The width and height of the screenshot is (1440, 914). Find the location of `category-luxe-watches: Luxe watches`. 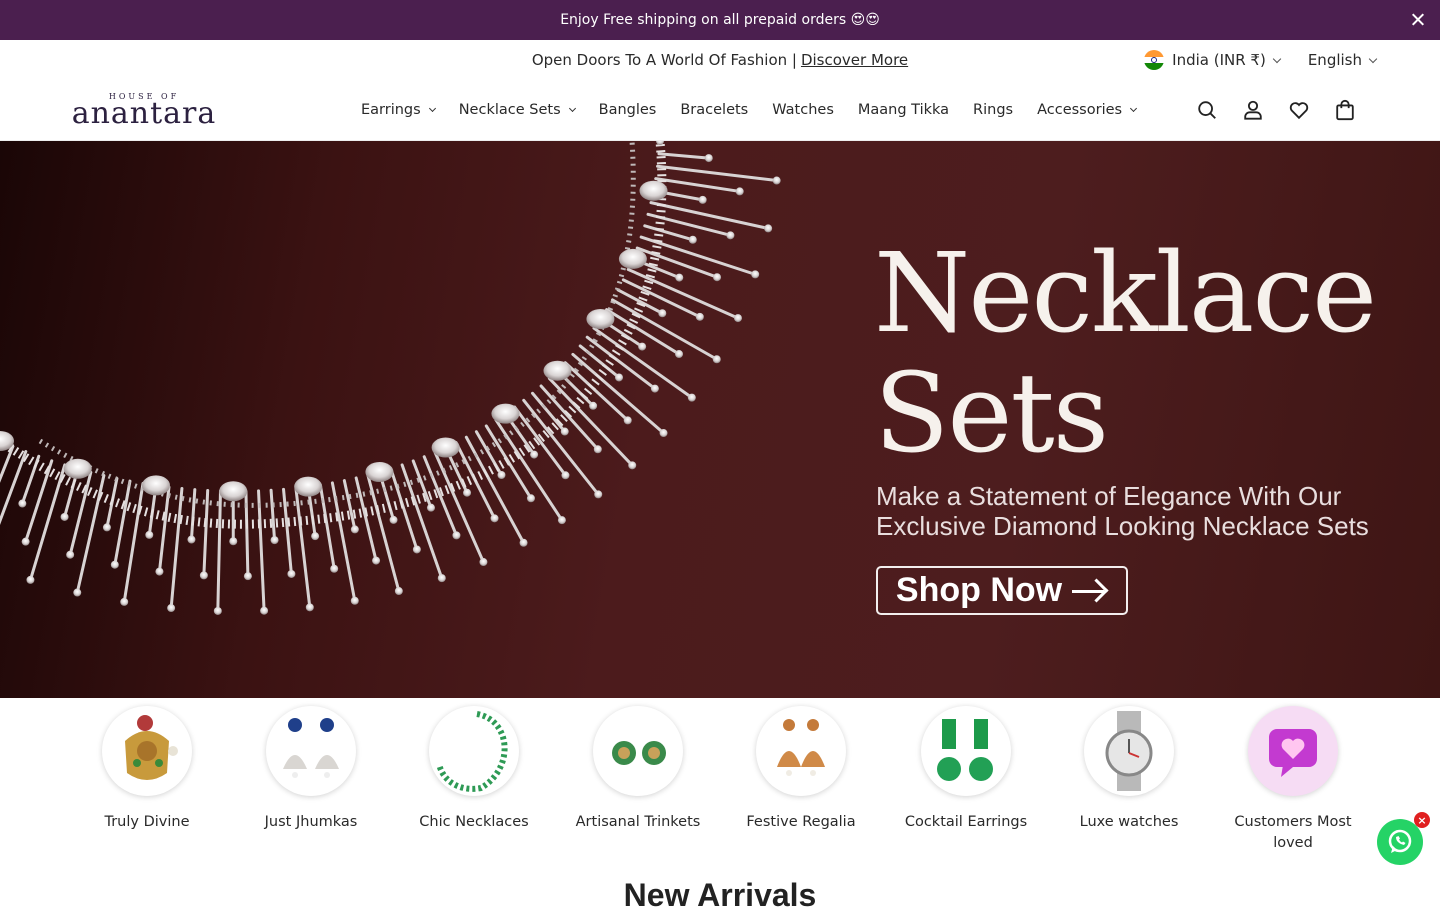

category-luxe-watches: Luxe watches is located at coordinates (1129, 769).